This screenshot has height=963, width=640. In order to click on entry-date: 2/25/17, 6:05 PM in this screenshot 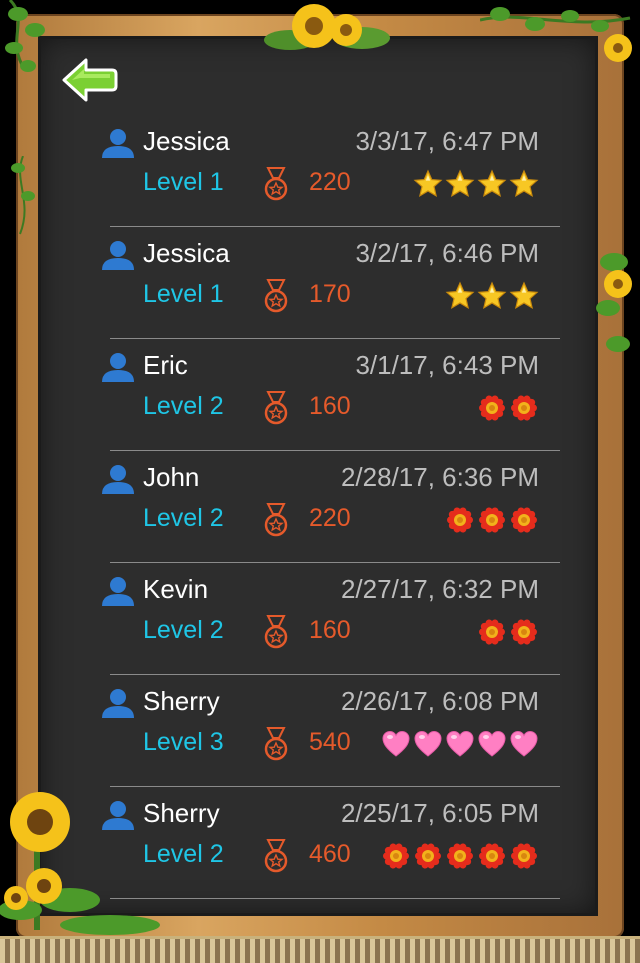, I will do `click(439, 813)`.